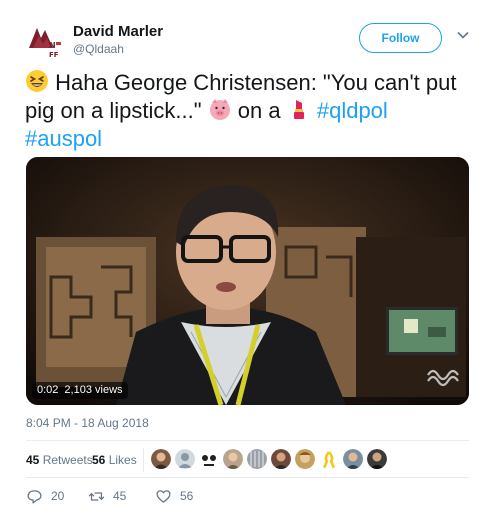 The image size is (500, 525). What do you see at coordinates (463, 35) in the screenshot?
I see `chevron-down-icon` at bounding box center [463, 35].